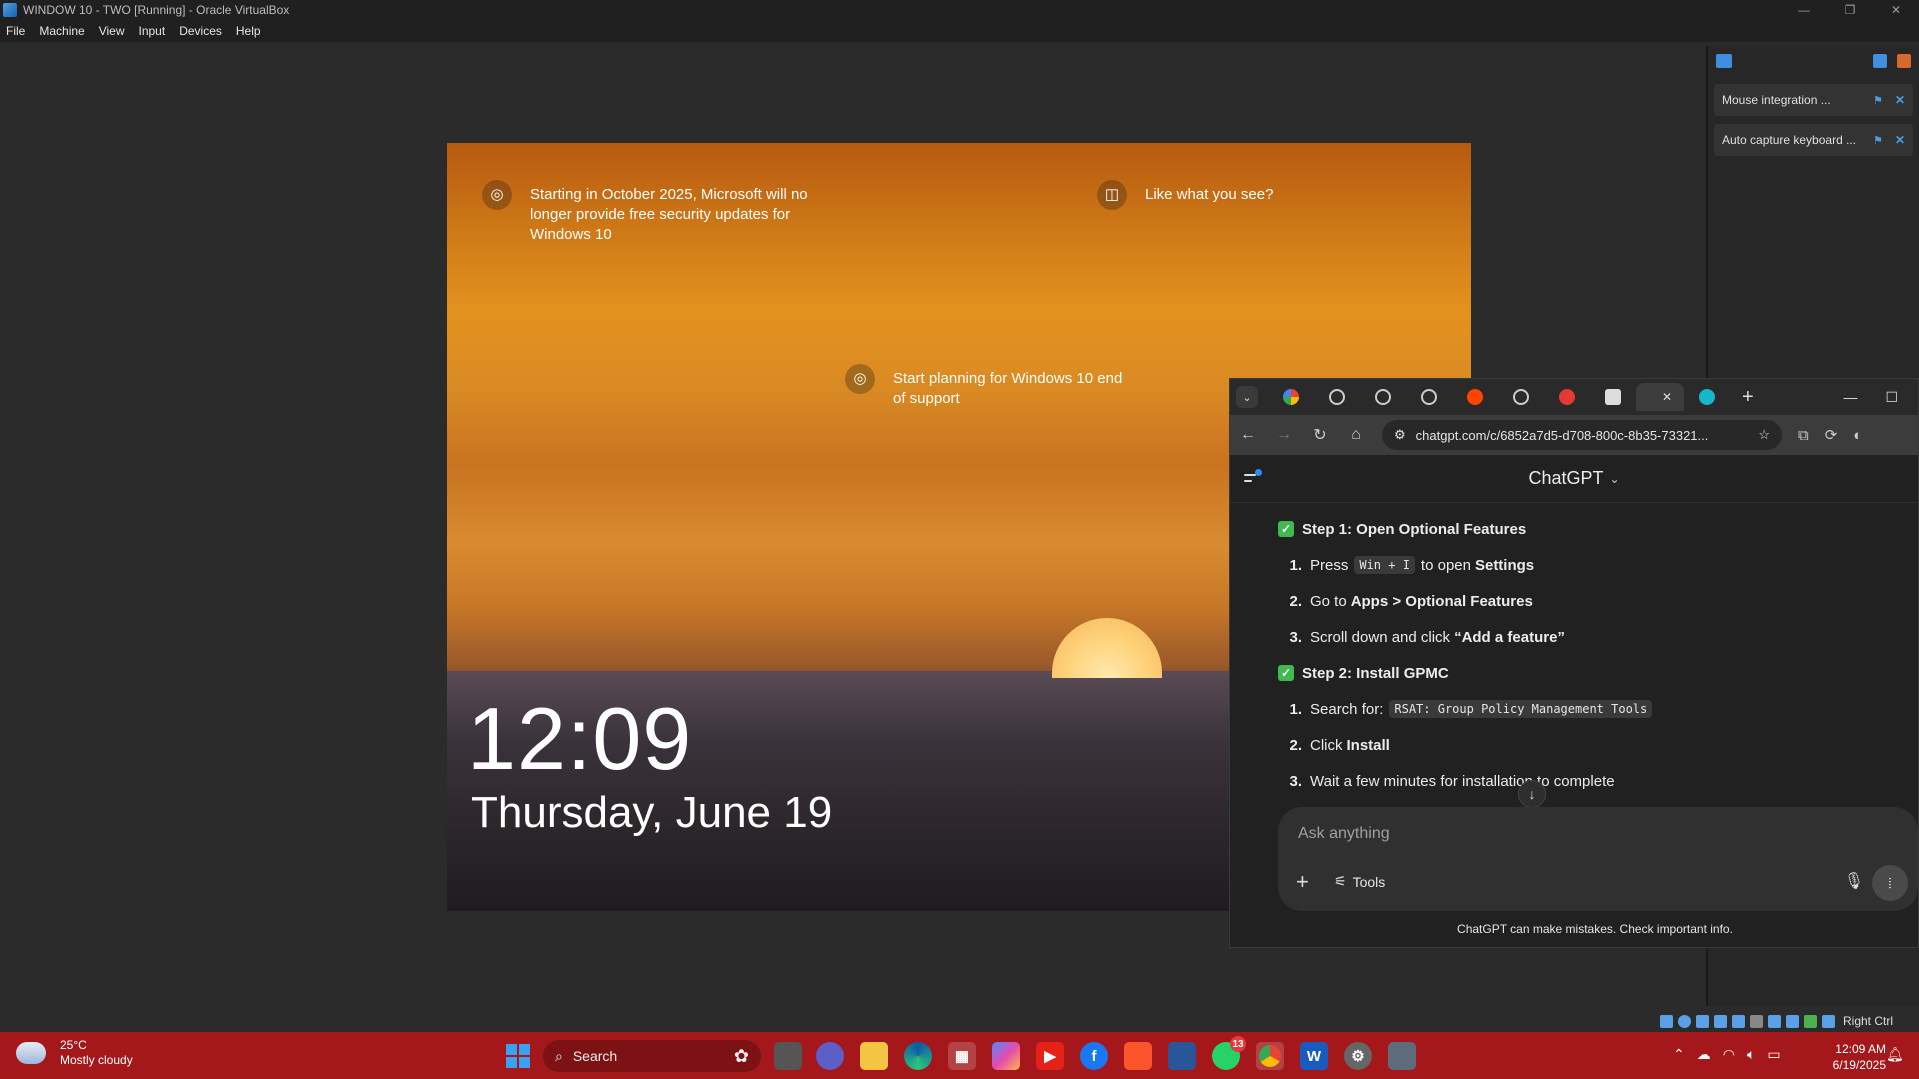  I want to click on audio-icon, so click(1702, 1021).